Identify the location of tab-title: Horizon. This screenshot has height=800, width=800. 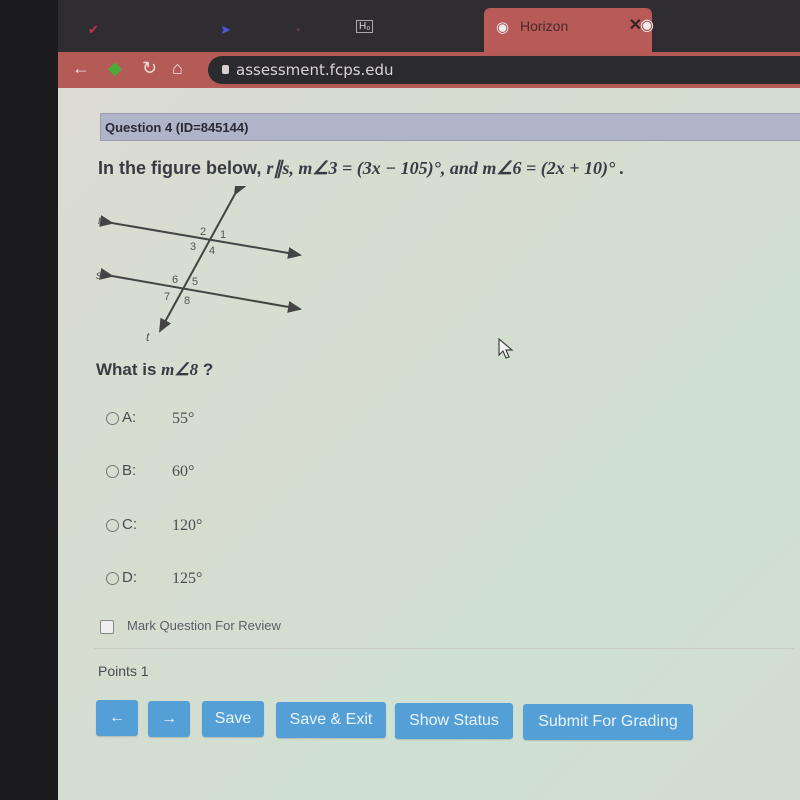
(544, 26).